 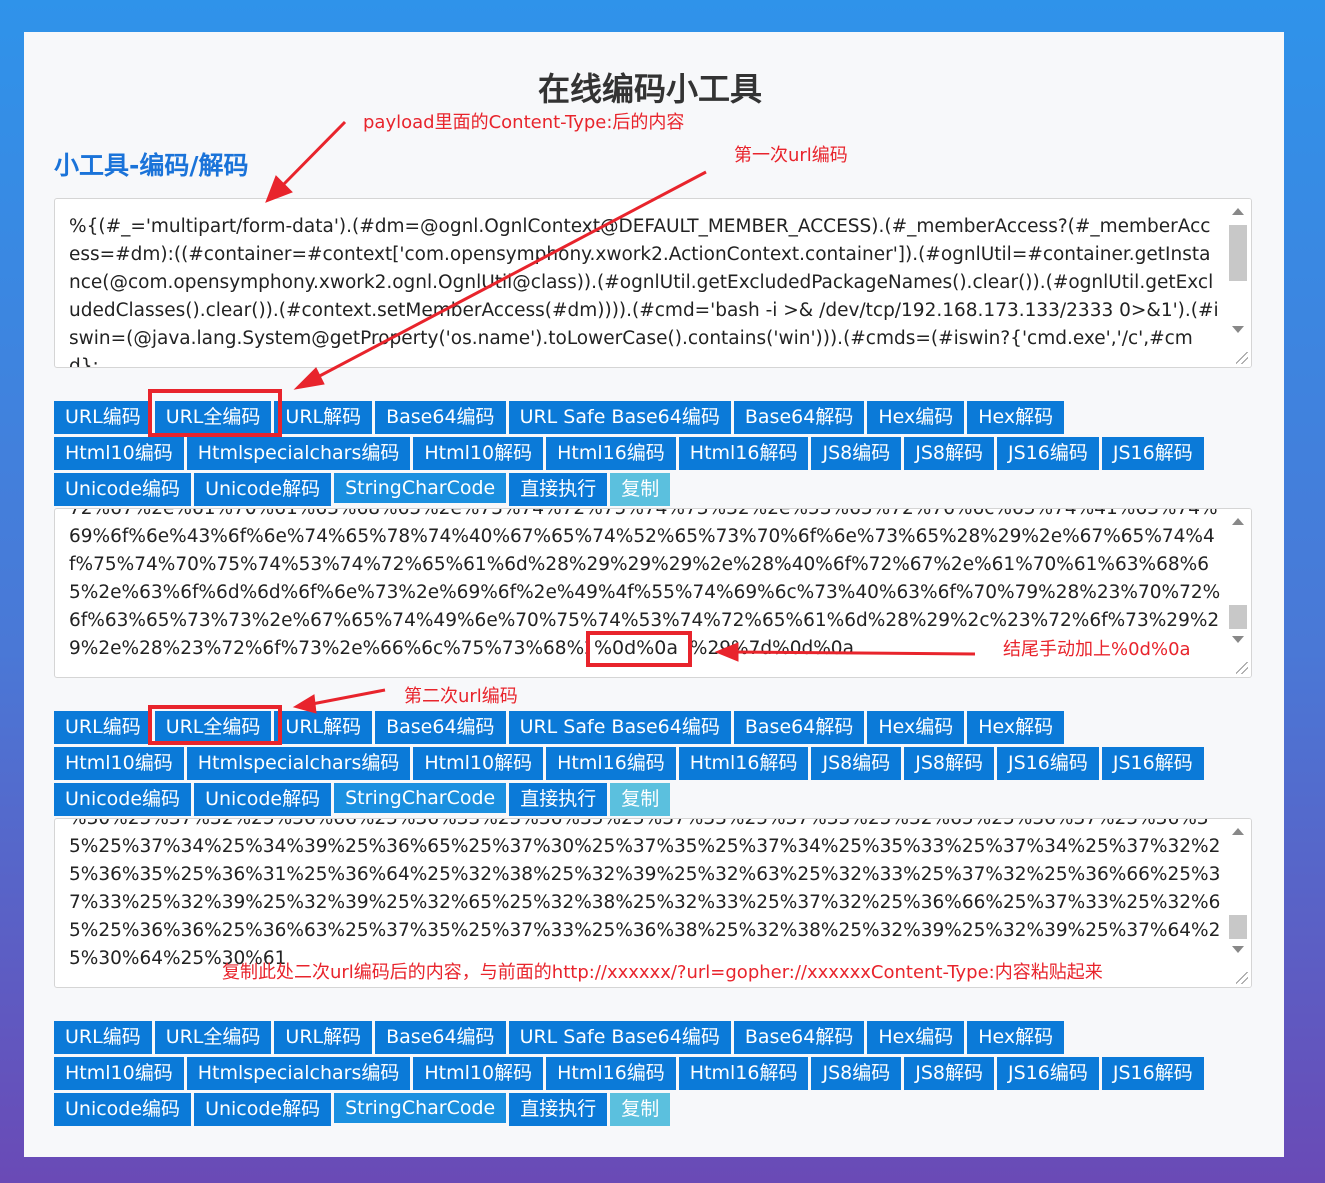 What do you see at coordinates (339, 701) in the screenshot?
I see `arrow-to-full-encode-2-icon` at bounding box center [339, 701].